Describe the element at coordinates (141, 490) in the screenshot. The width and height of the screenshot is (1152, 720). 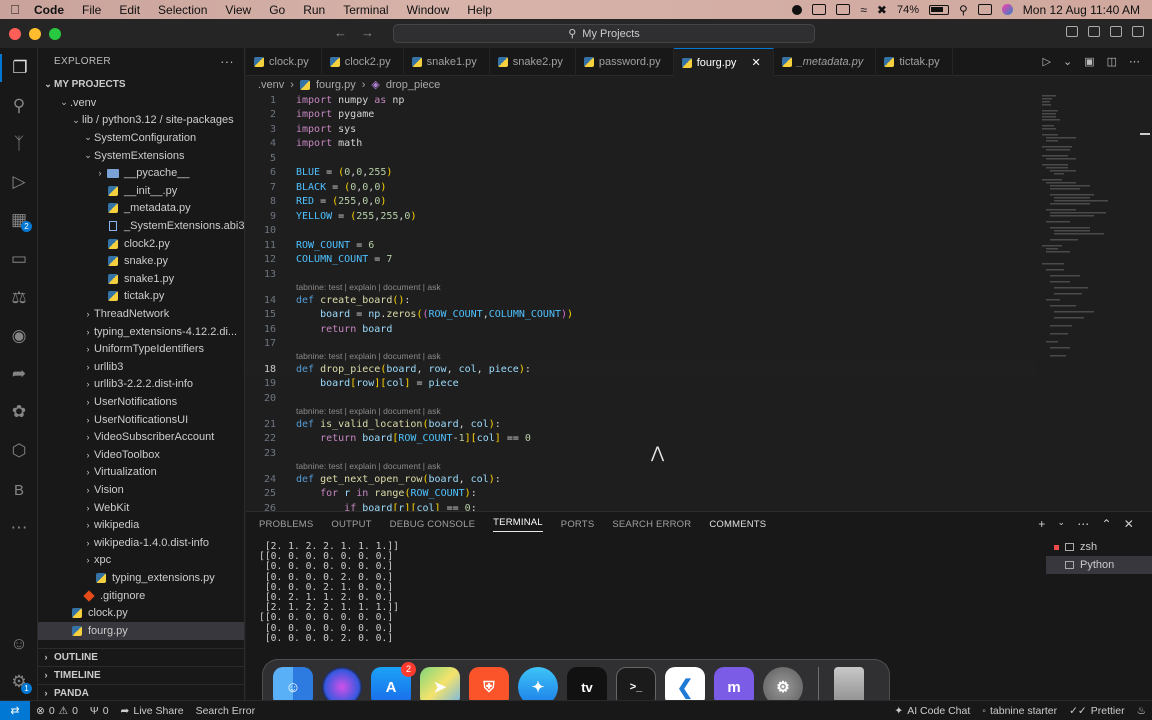
I see `tree-item: › Vision` at that location.